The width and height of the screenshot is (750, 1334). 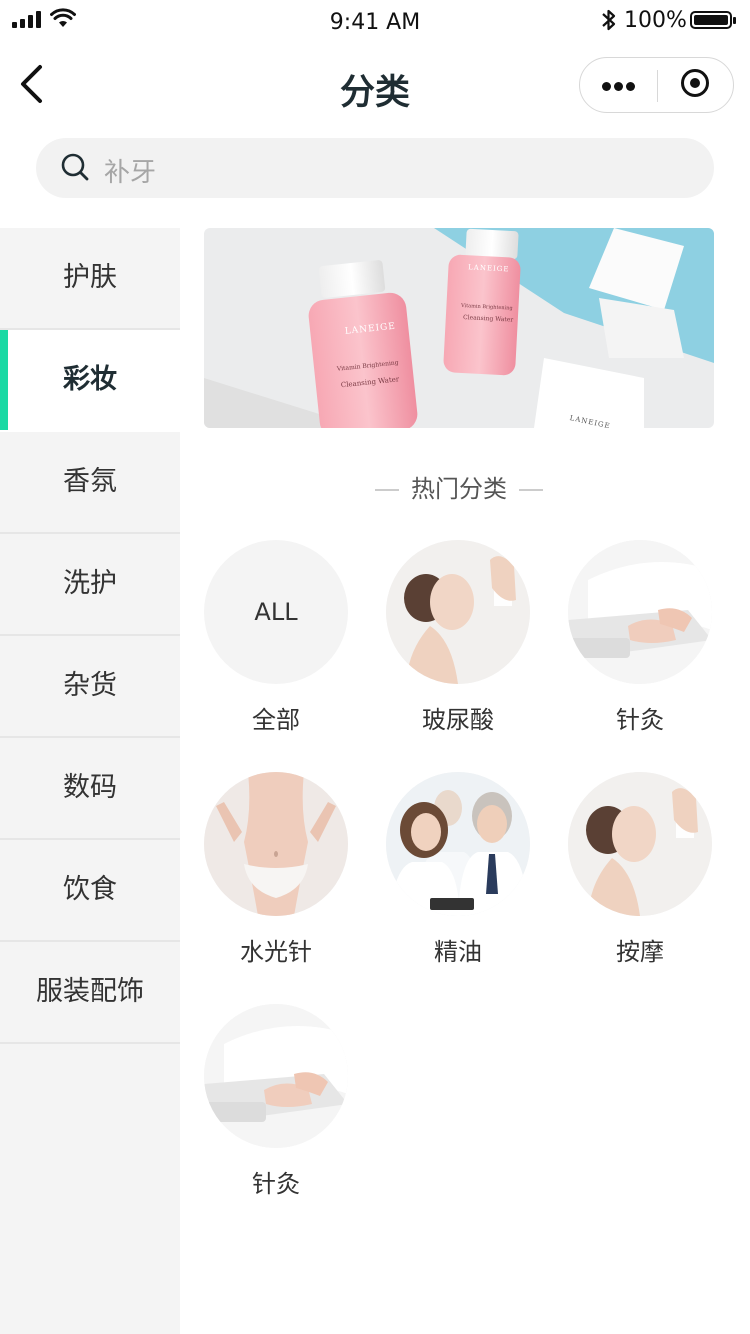 What do you see at coordinates (531, 490) in the screenshot?
I see `heading-divider-right` at bounding box center [531, 490].